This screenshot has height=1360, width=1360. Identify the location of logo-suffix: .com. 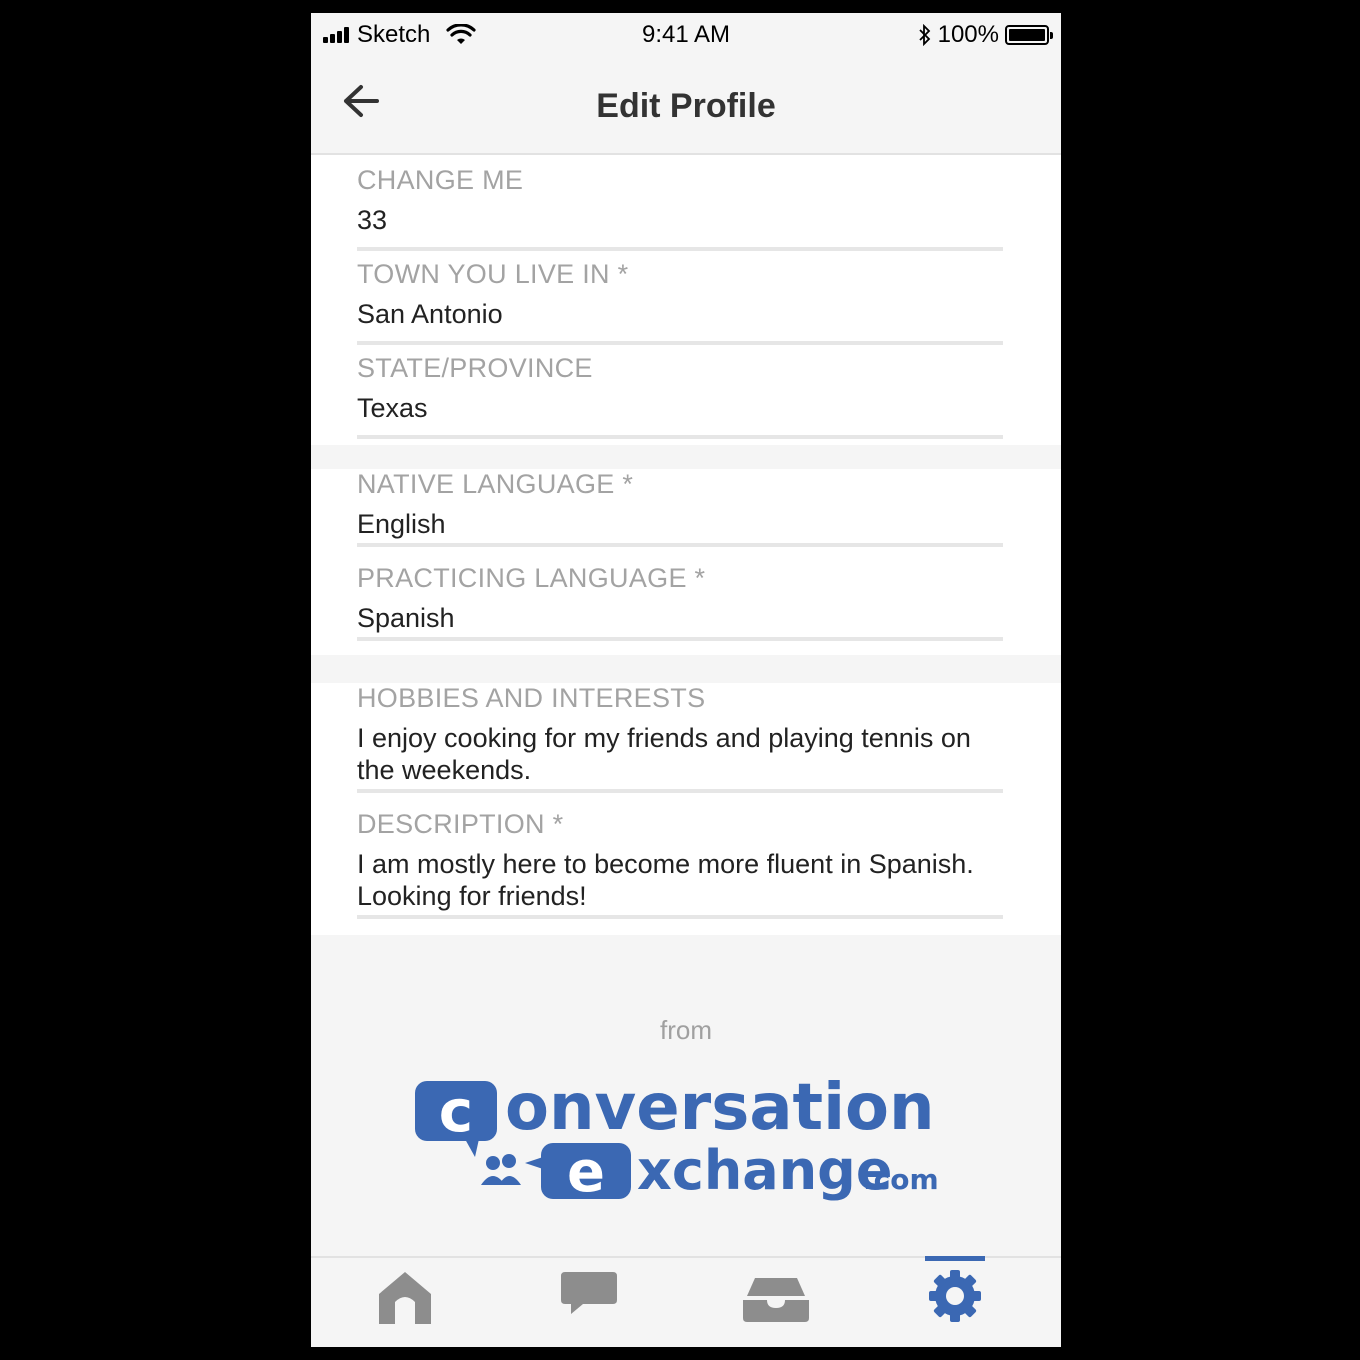
(901, 1179).